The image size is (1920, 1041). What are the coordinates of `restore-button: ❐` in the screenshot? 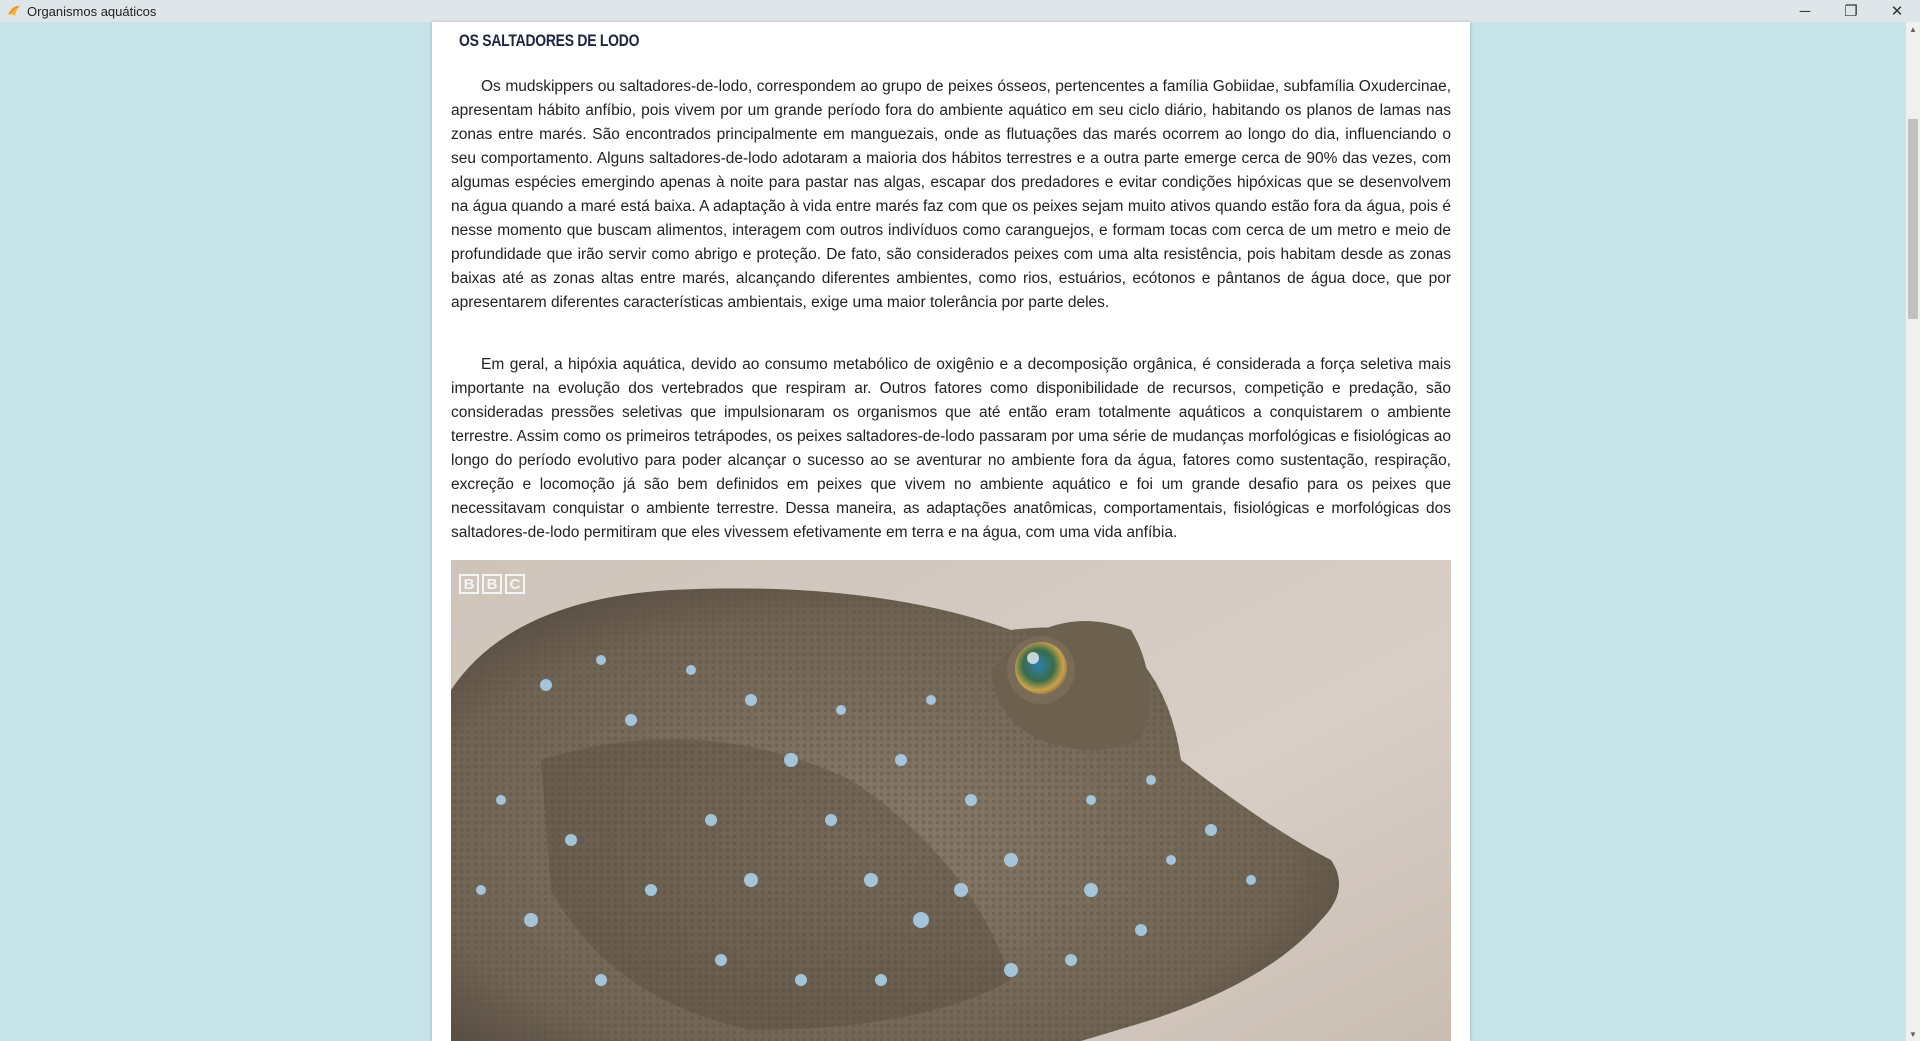 It's located at (1851, 11).